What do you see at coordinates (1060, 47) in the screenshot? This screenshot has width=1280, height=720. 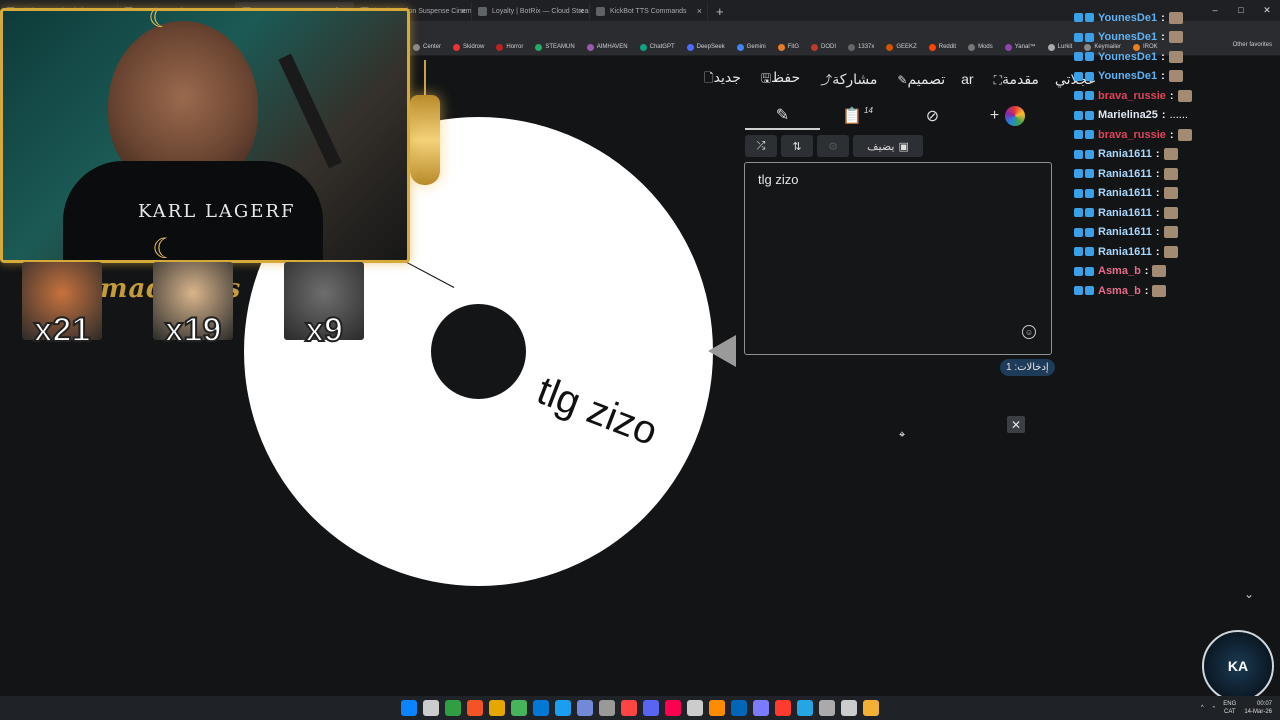 I see `bookmark-item: Lurkit` at bounding box center [1060, 47].